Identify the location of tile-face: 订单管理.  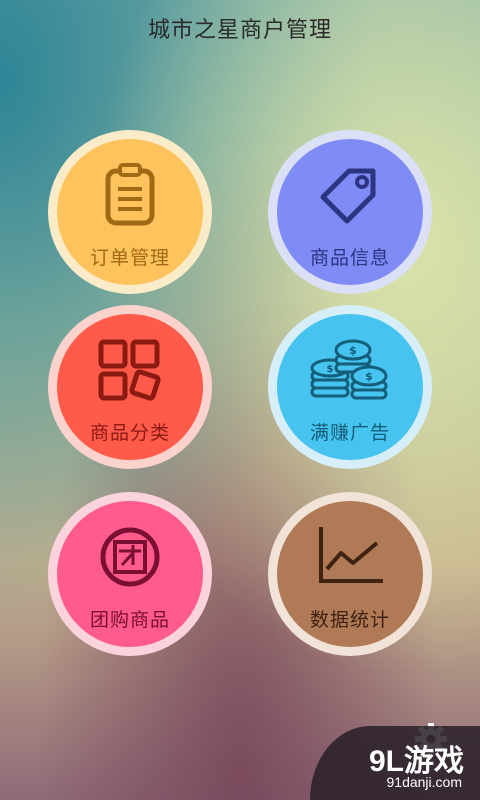
(130, 212).